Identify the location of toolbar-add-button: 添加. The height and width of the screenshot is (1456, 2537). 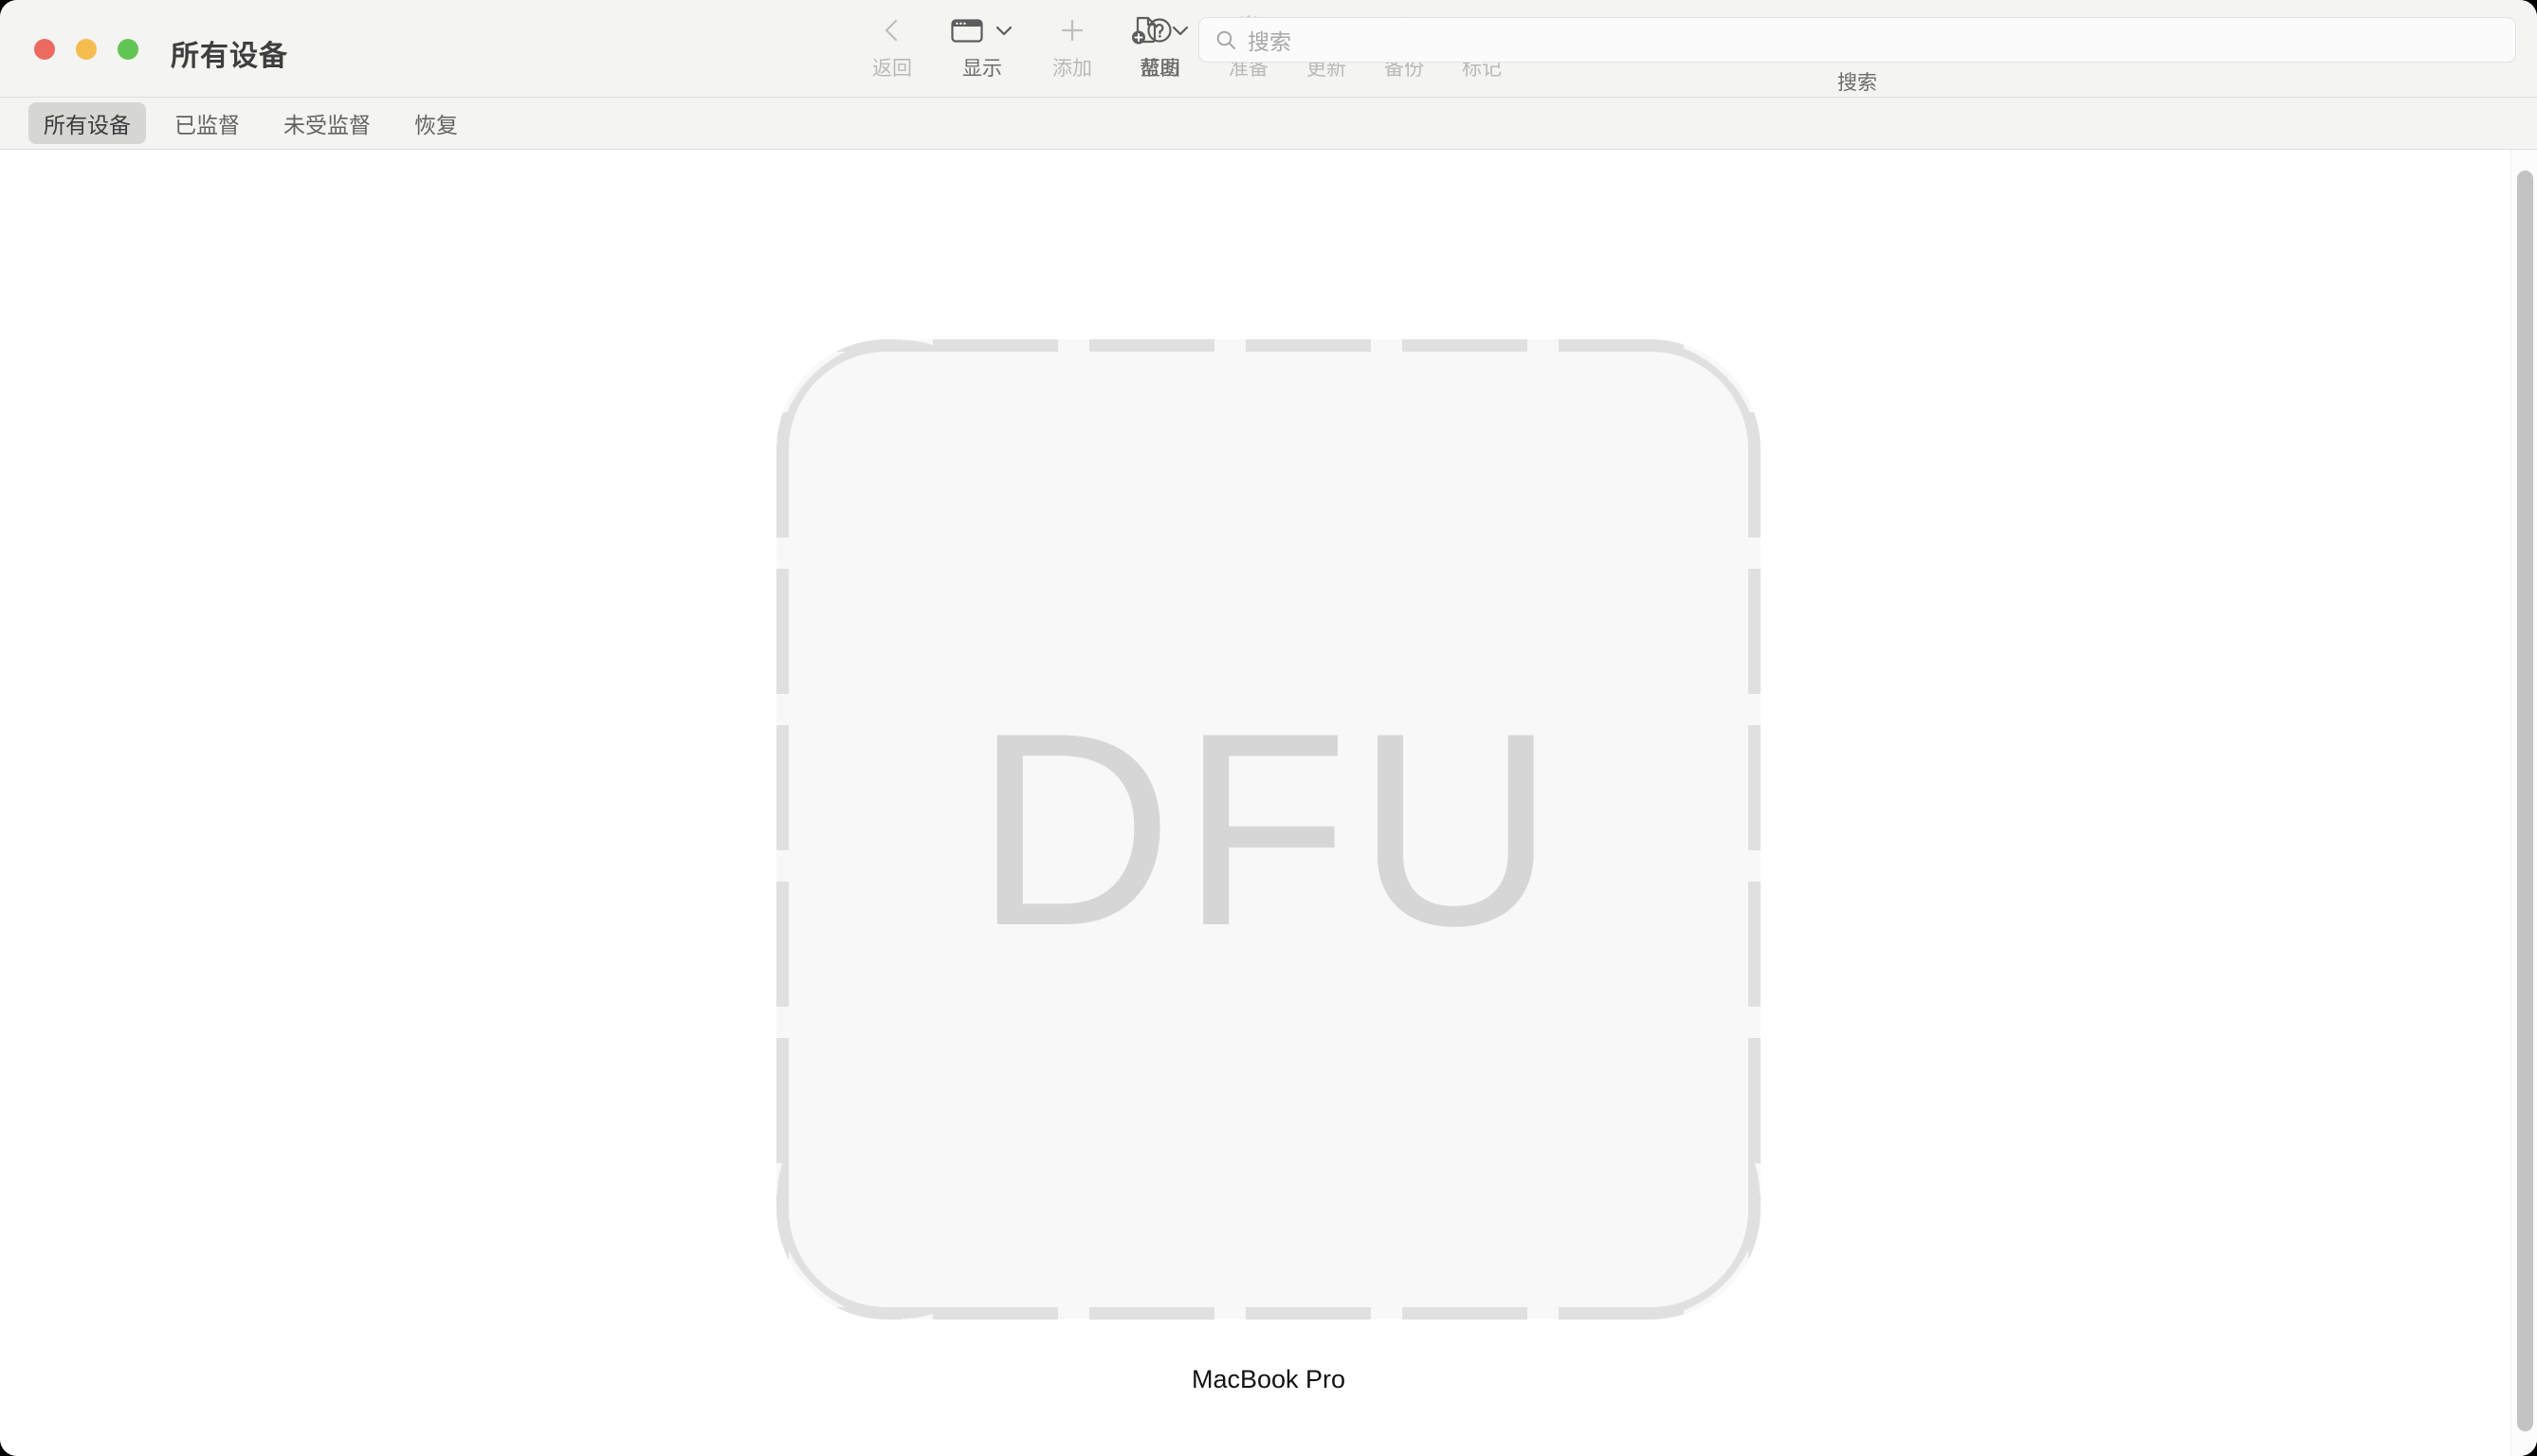
(1072, 44).